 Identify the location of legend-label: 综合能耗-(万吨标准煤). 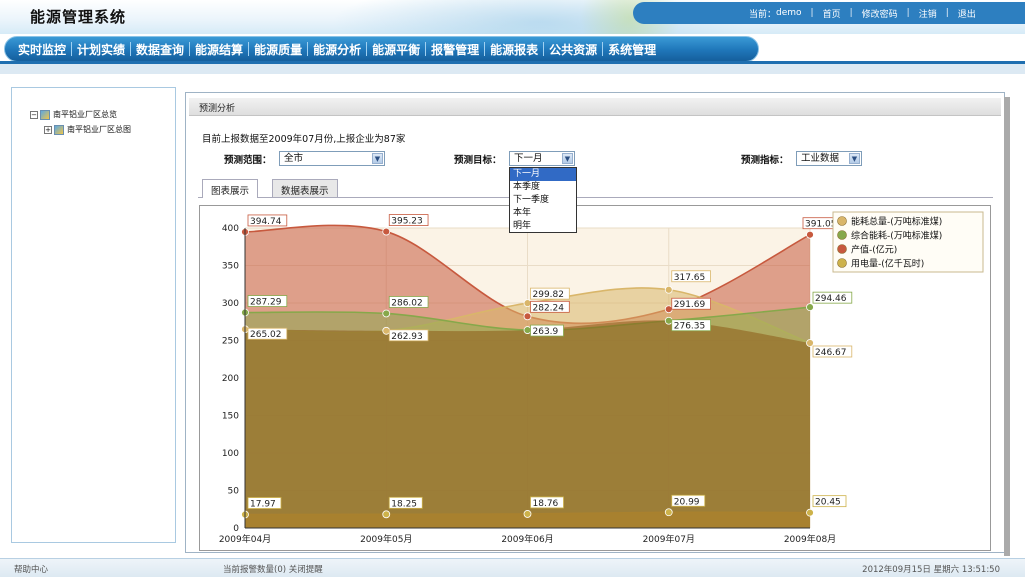
(896, 236).